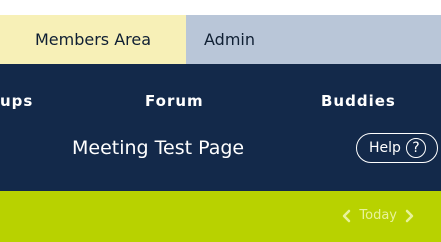  I want to click on date-navigation: Today, so click(378, 215).